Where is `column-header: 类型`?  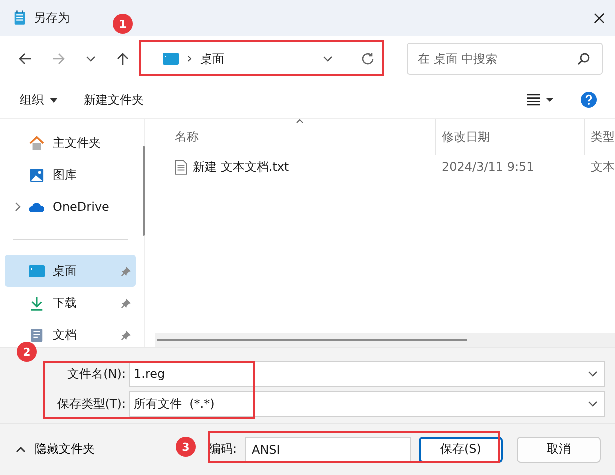
column-header: 类型 is located at coordinates (599, 137).